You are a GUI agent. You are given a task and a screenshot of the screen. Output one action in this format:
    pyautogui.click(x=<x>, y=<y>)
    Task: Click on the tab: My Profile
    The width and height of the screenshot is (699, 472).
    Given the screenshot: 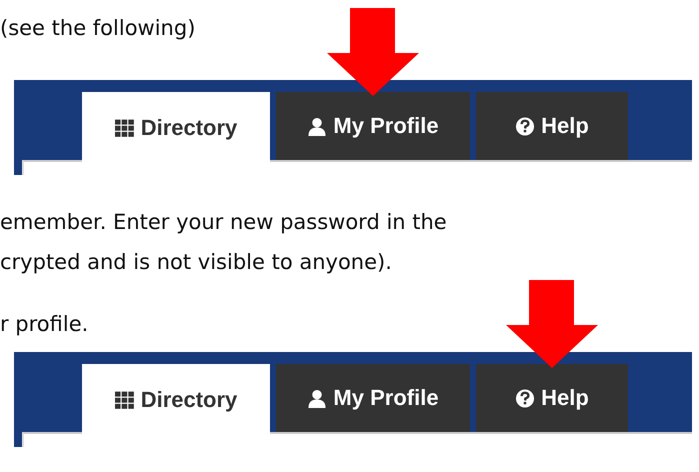 What is the action you would take?
    pyautogui.click(x=373, y=398)
    